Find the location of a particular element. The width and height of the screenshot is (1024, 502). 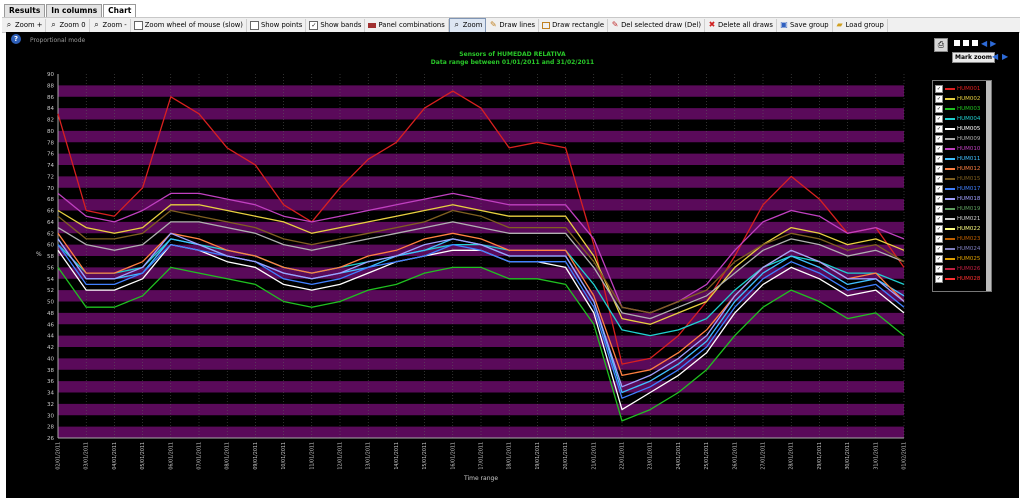

load-group-button: ▰ Load group is located at coordinates (860, 25).